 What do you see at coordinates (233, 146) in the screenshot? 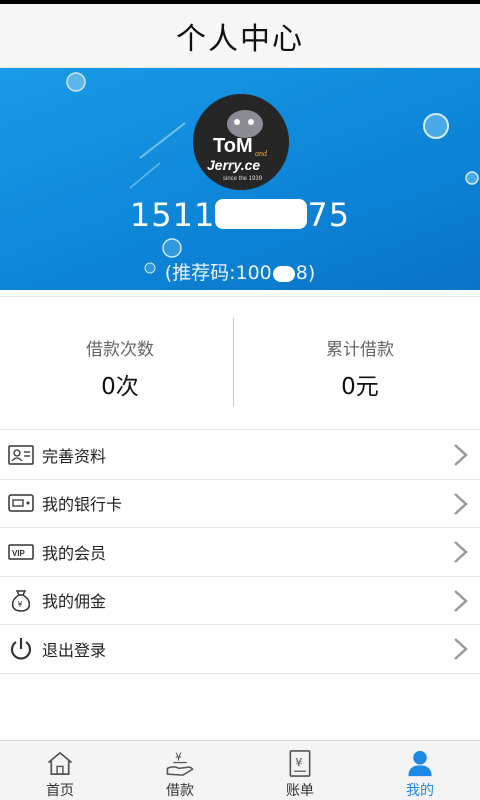
I see `svg-text: ToM` at bounding box center [233, 146].